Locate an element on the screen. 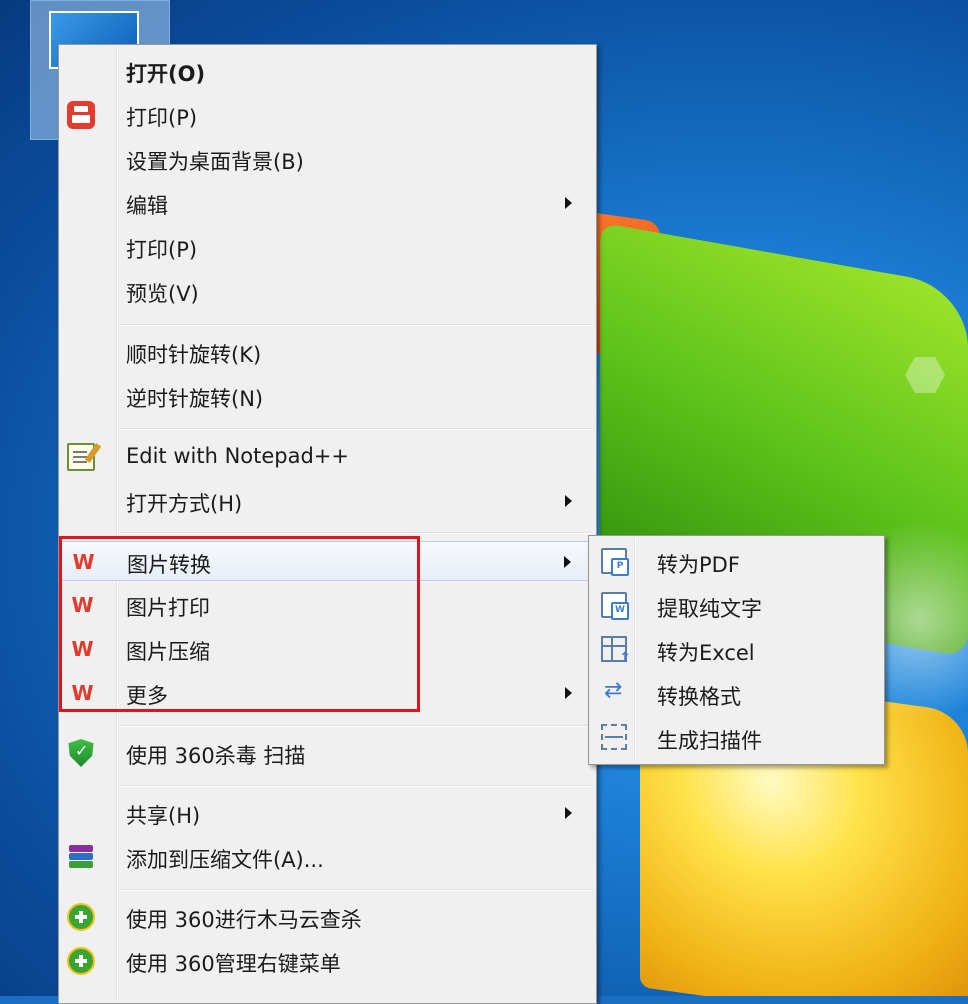  menu-item-edit-with-notepad: Edit with Notepad++ is located at coordinates (327, 457).